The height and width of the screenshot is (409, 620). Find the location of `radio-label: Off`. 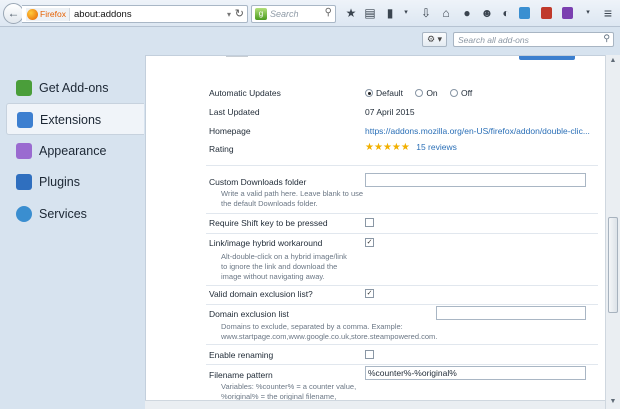

radio-label: Off is located at coordinates (467, 93).